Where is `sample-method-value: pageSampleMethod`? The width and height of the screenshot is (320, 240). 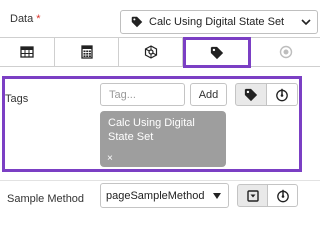
sample-method-value: pageSampleMethod is located at coordinates (155, 195).